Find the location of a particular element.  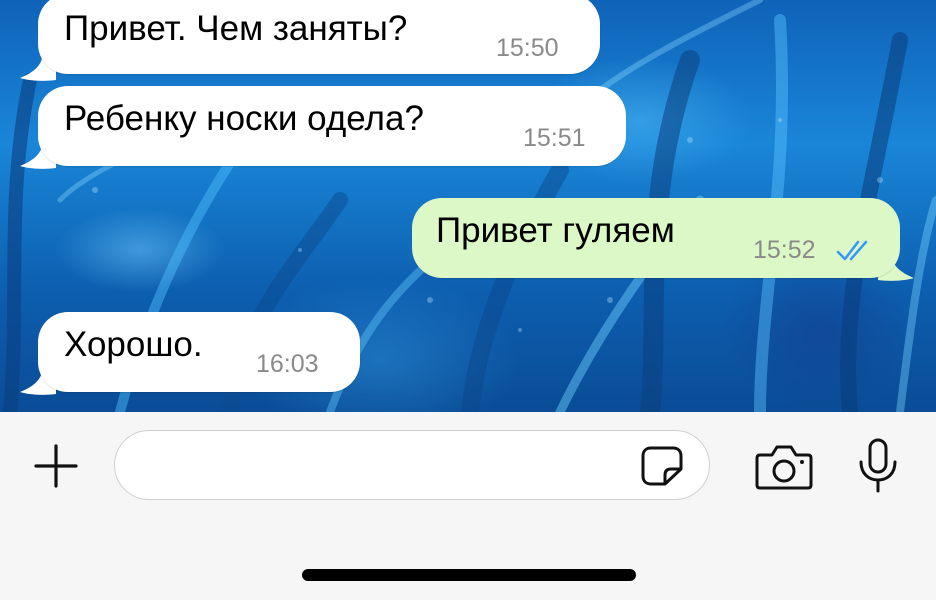

message-bubble-incoming: Ребенку носки одела? 15:51 is located at coordinates (332, 126).